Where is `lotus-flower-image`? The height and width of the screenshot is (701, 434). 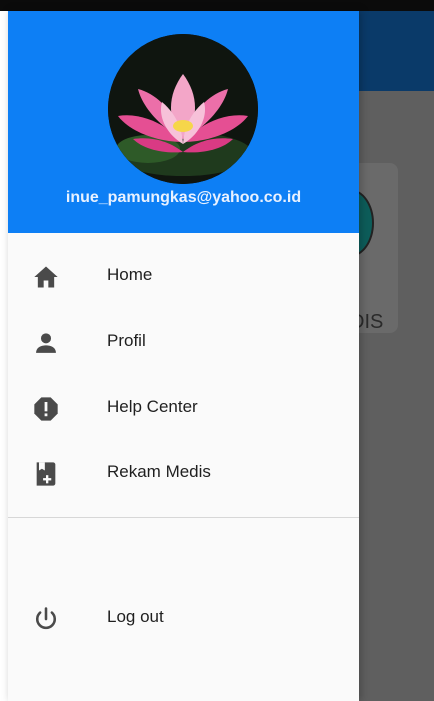 lotus-flower-image is located at coordinates (183, 109).